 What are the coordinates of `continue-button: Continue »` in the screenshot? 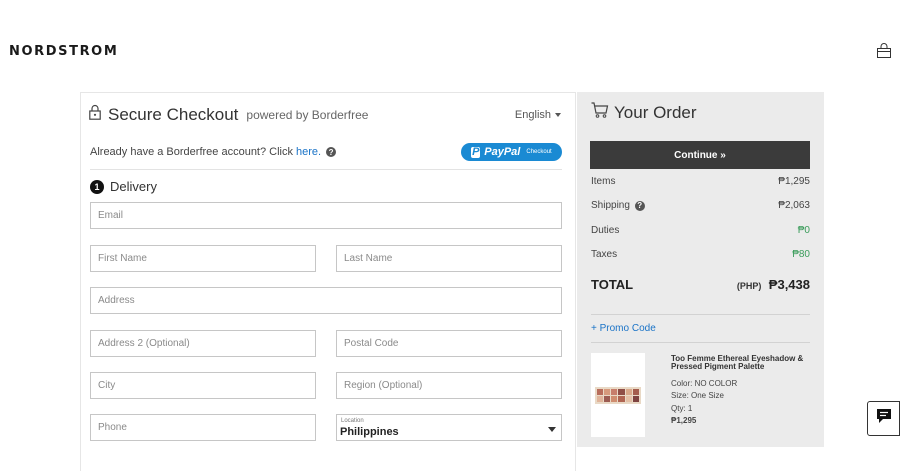 It's located at (700, 155).